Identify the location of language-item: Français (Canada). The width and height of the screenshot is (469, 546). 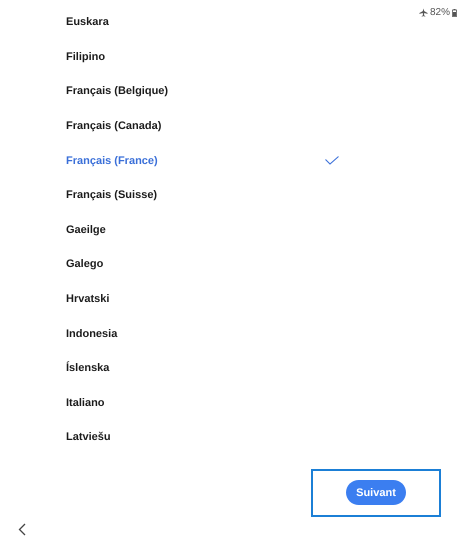
(235, 126).